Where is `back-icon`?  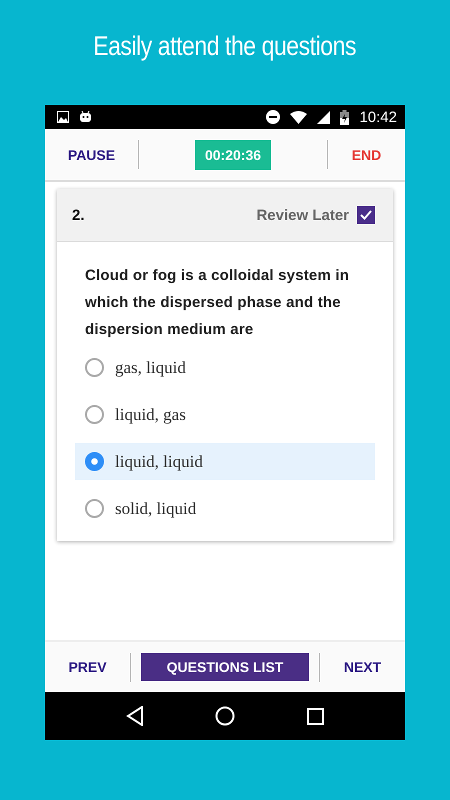 back-icon is located at coordinates (135, 716).